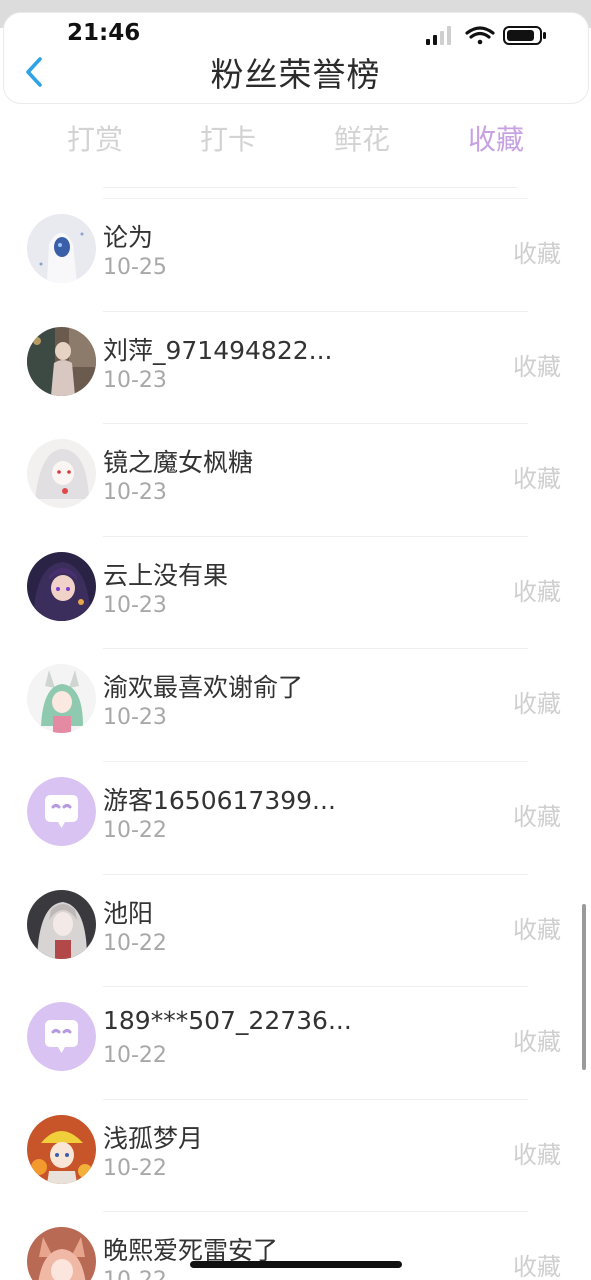  Describe the element at coordinates (496, 138) in the screenshot. I see `tab-collect: 收藏` at that location.